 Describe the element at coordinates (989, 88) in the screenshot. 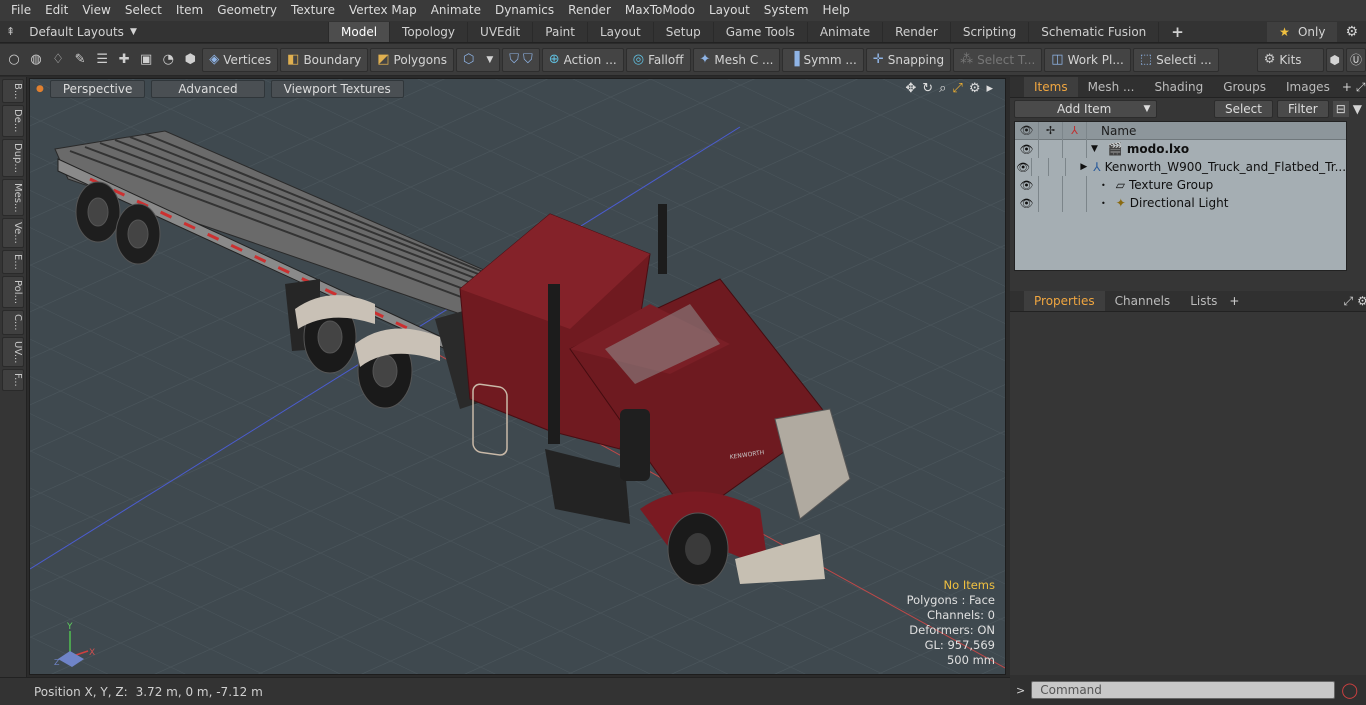

I see `viewport-menu-icon: ▸` at that location.